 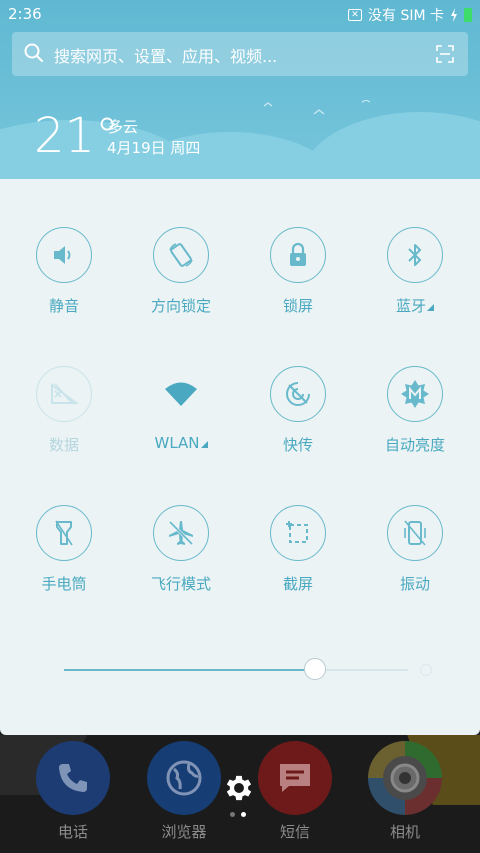 What do you see at coordinates (184, 832) in the screenshot?
I see `dock-app-label: 浏览器` at bounding box center [184, 832].